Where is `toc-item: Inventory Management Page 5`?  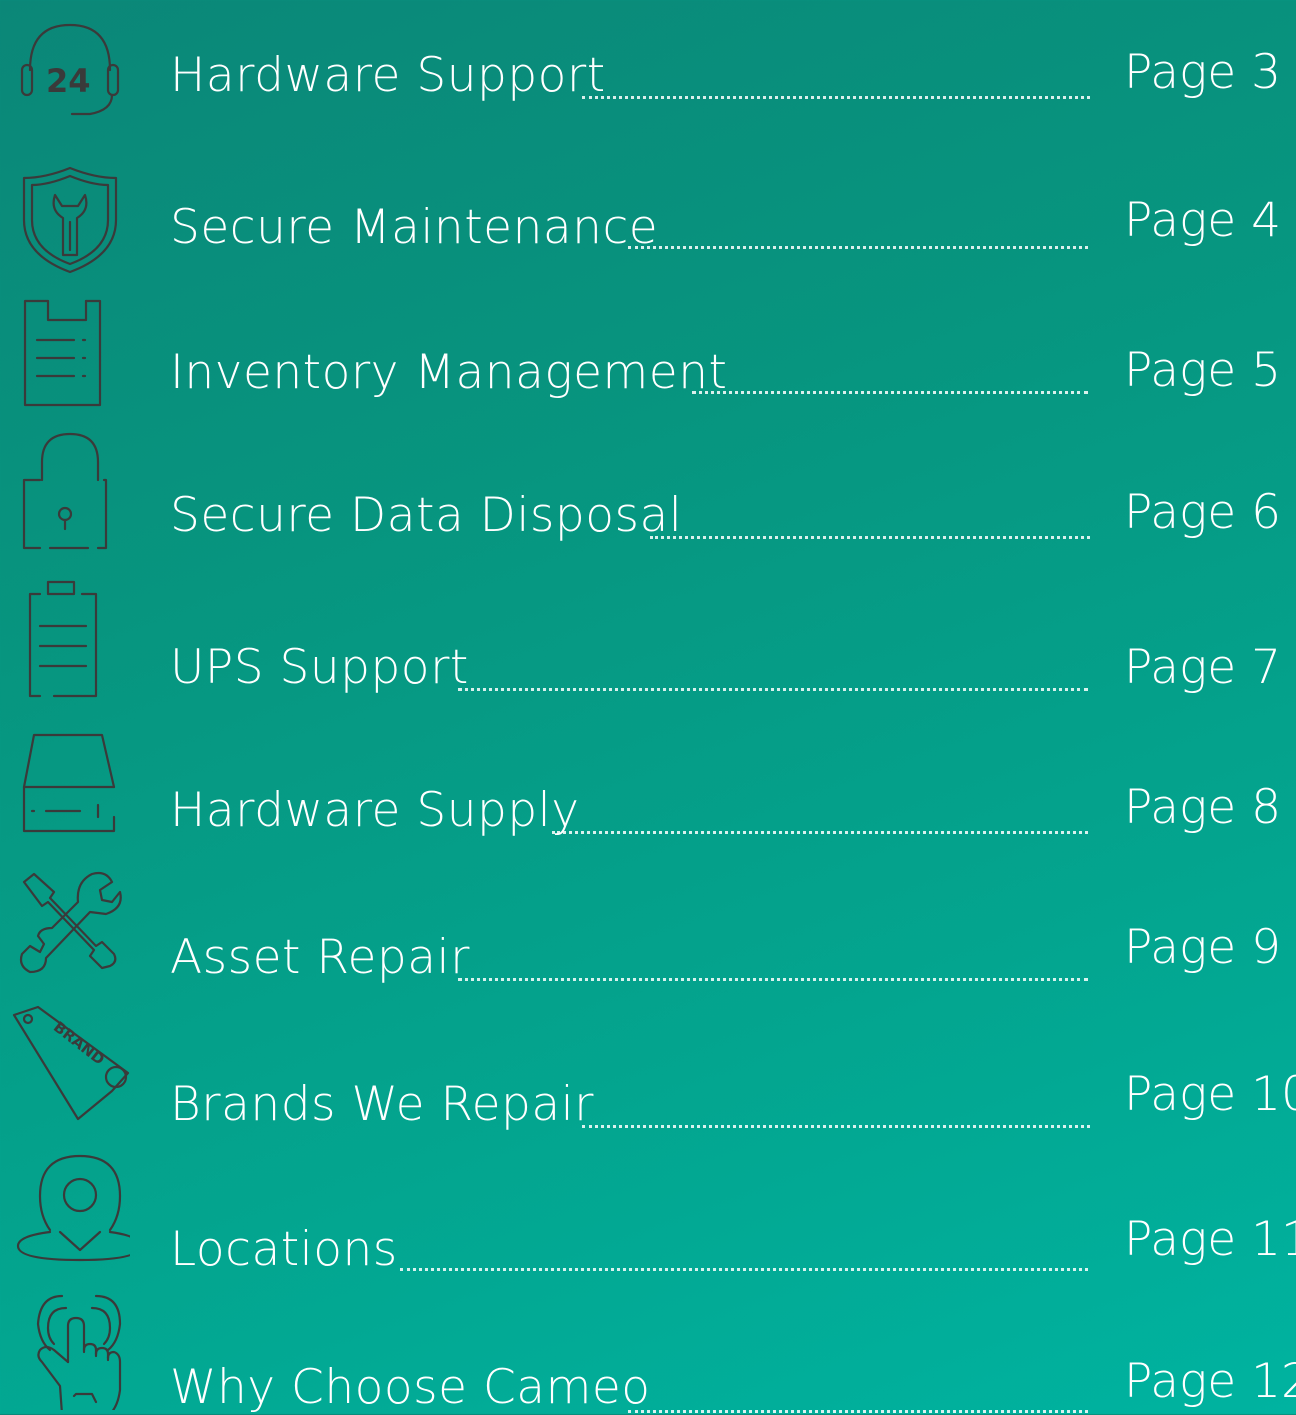 toc-item: Inventory Management Page 5 is located at coordinates (648, 355).